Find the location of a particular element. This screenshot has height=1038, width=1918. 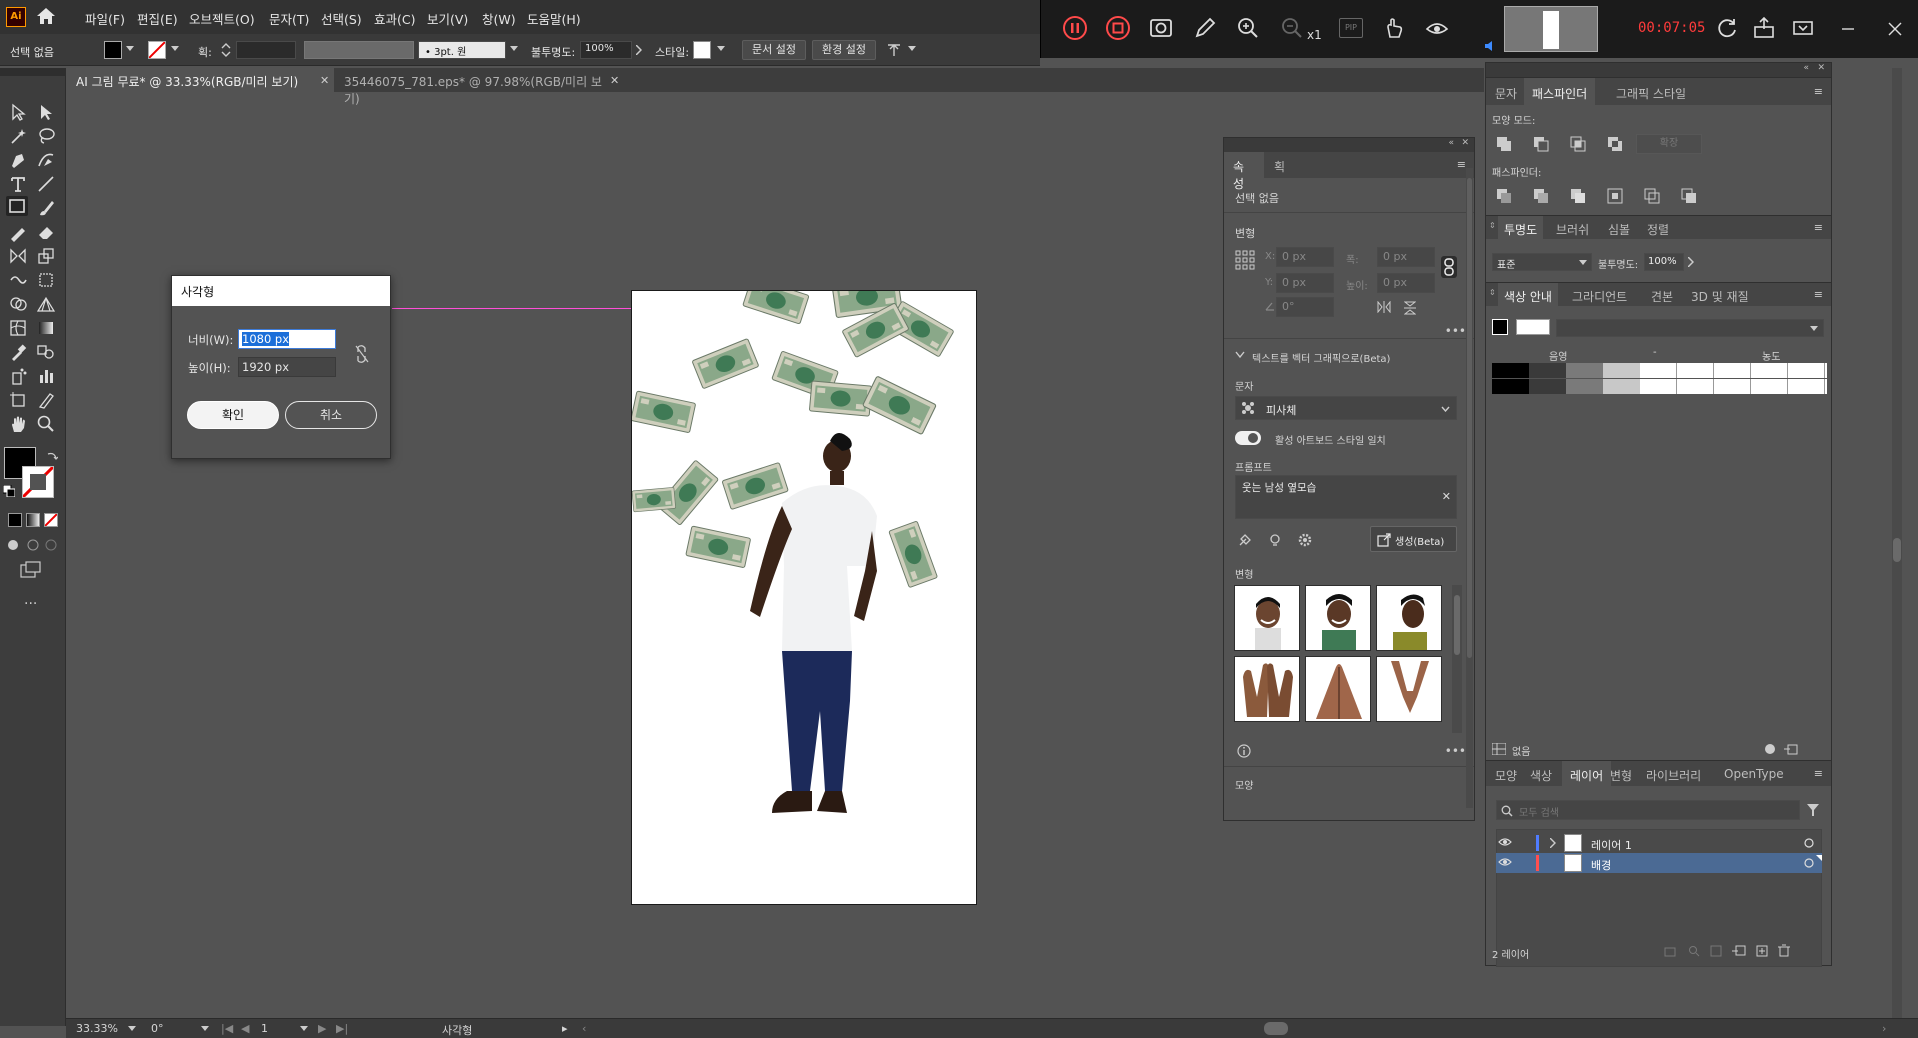

blend-tool-icon is located at coordinates (47, 352).